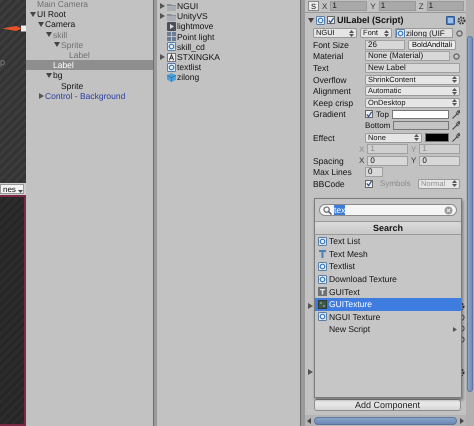 The image size is (474, 426). Describe the element at coordinates (322, 291) in the screenshot. I see `text-block-icon` at that location.